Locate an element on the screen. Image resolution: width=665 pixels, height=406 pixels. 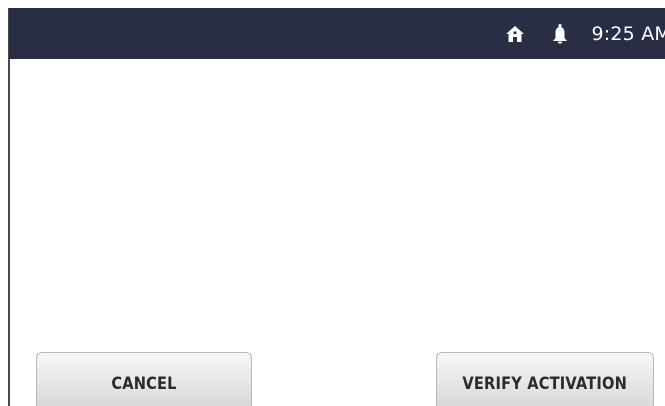
verify-activation-button: VERIFY ACTIVATION is located at coordinates (545, 379).